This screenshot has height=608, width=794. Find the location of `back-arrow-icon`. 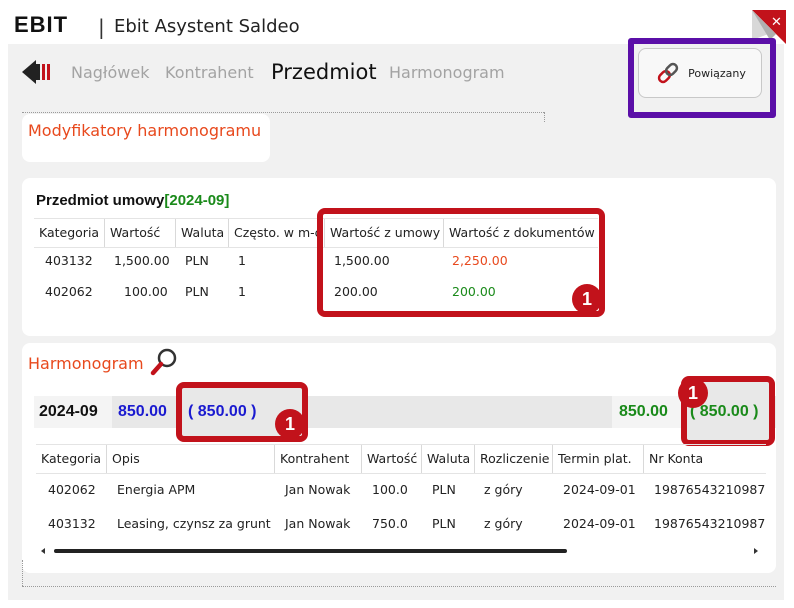

back-arrow-icon is located at coordinates (36, 72).